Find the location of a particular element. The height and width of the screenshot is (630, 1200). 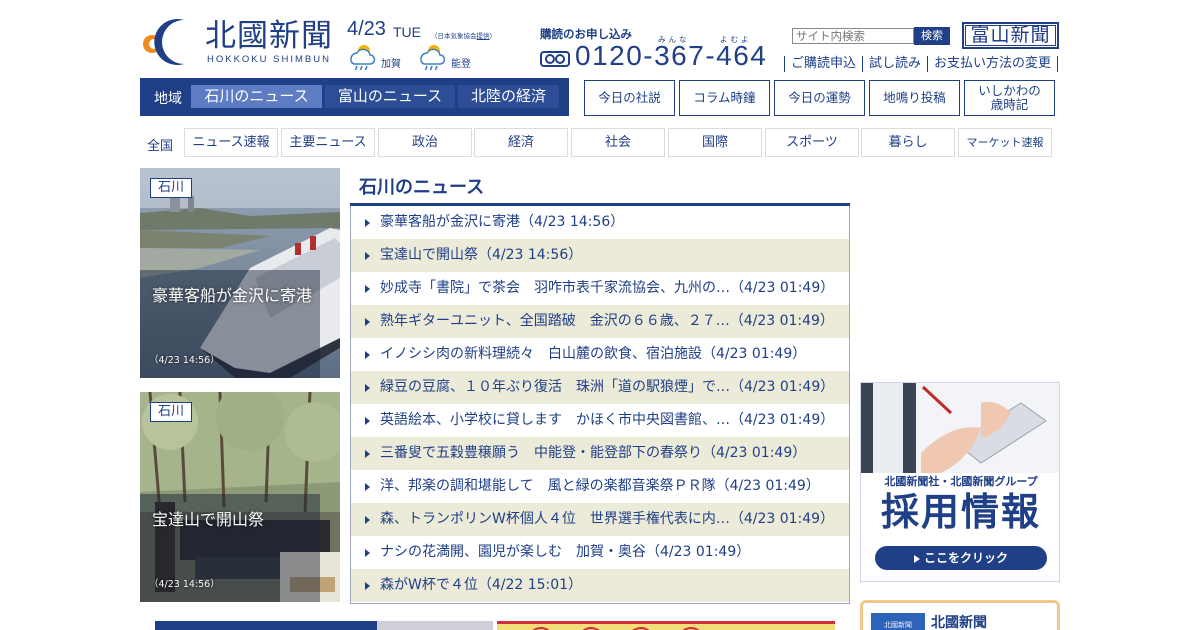

date-weather: 4/23 TUE （日本気象協会提供） 加賀 能登 is located at coordinates (432, 46).